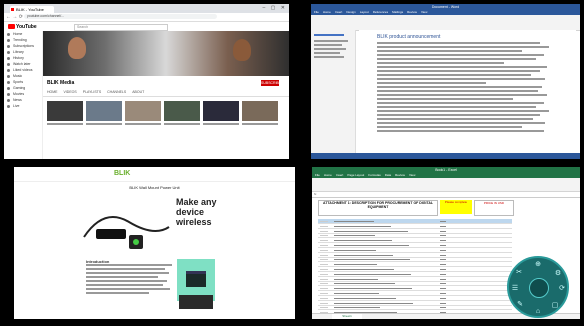 The image size is (584, 326). I want to click on page-title: BLIK Wall Mount Power Unit, so click(154, 187).